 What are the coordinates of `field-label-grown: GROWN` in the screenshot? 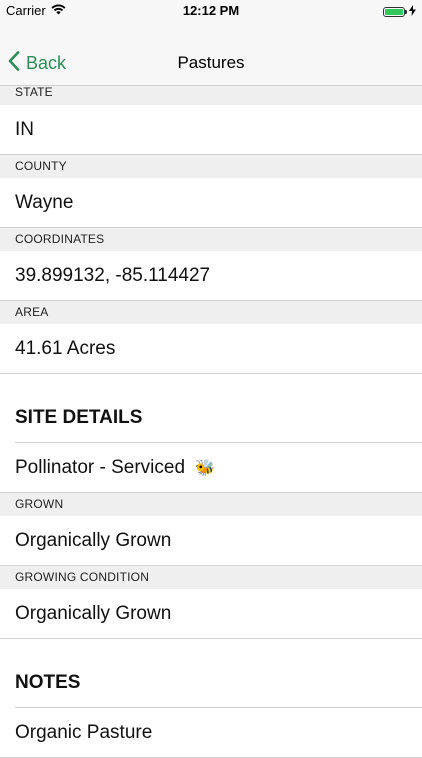 It's located at (211, 504).